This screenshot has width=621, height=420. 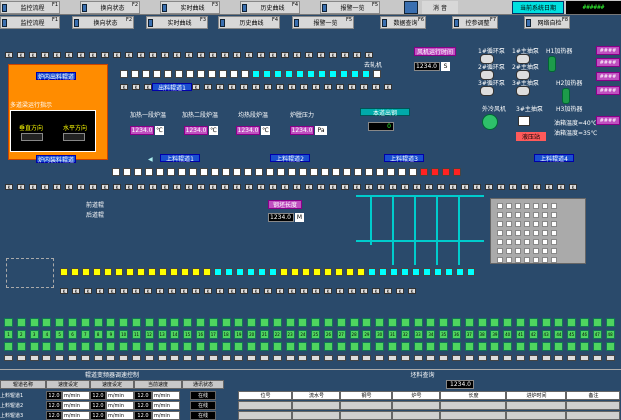 I want to click on data-query-button: 数据查询 F6, so click(x=403, y=22).